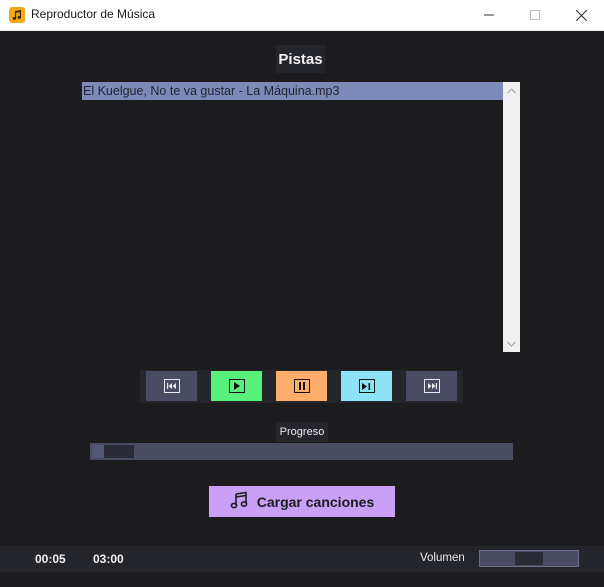 The height and width of the screenshot is (587, 604). I want to click on next-button, so click(431, 386).